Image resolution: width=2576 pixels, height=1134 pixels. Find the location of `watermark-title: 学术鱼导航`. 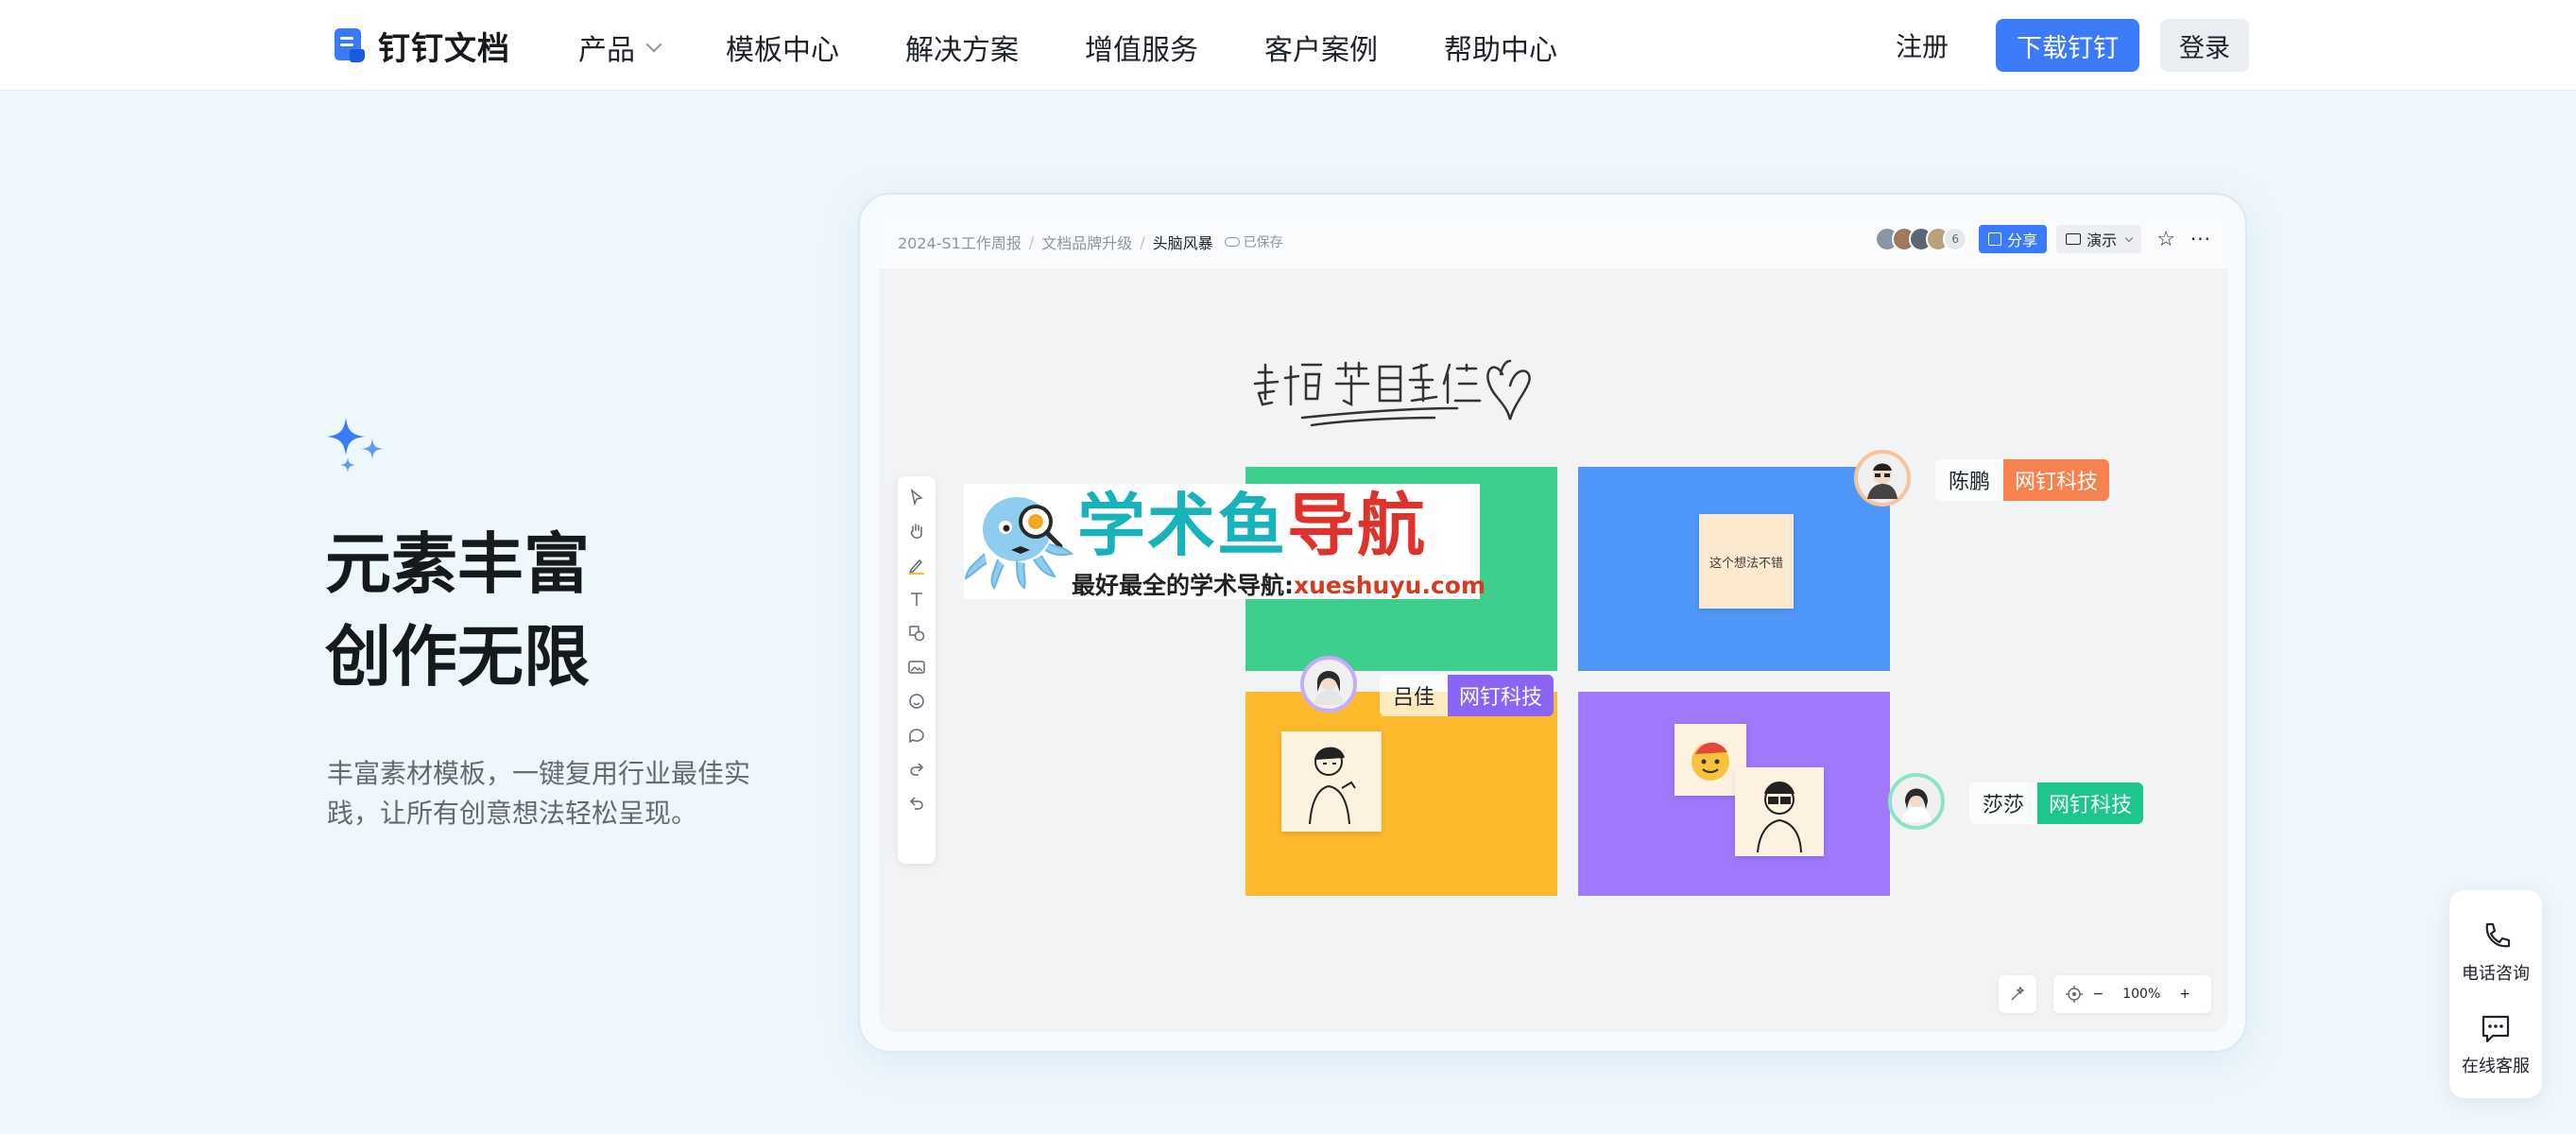

watermark-title: 学术鱼导航 is located at coordinates (1252, 525).